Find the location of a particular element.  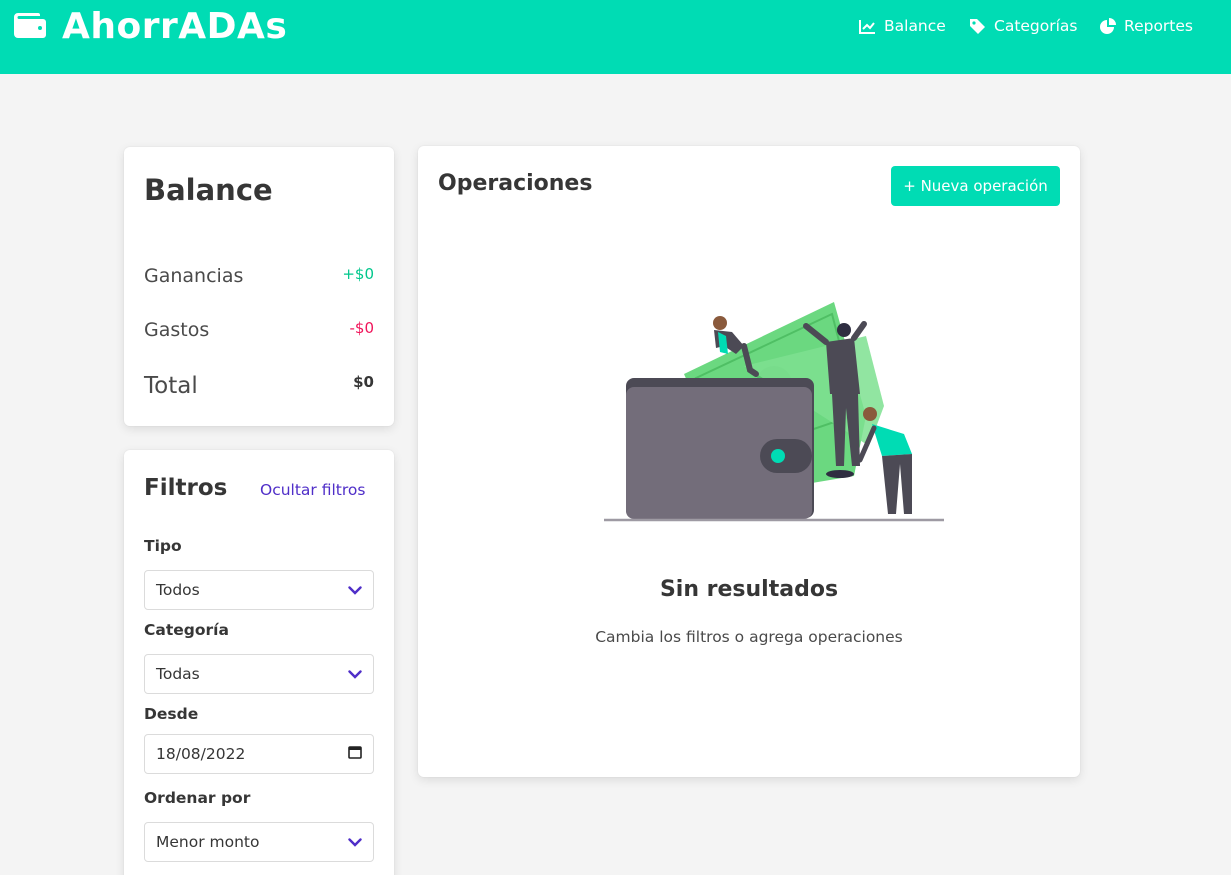

type-select: Todos is located at coordinates (259, 590).